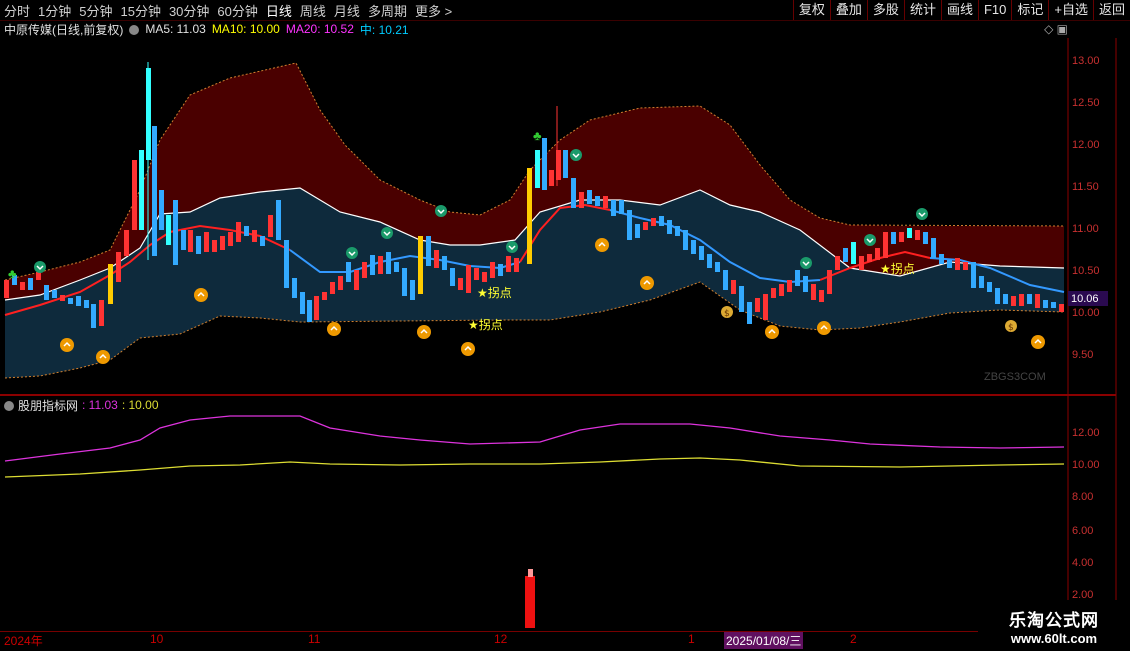 This screenshot has width=1130, height=651. What do you see at coordinates (1054, 638) in the screenshot?
I see `watermark-url: www.60lt.com` at bounding box center [1054, 638].